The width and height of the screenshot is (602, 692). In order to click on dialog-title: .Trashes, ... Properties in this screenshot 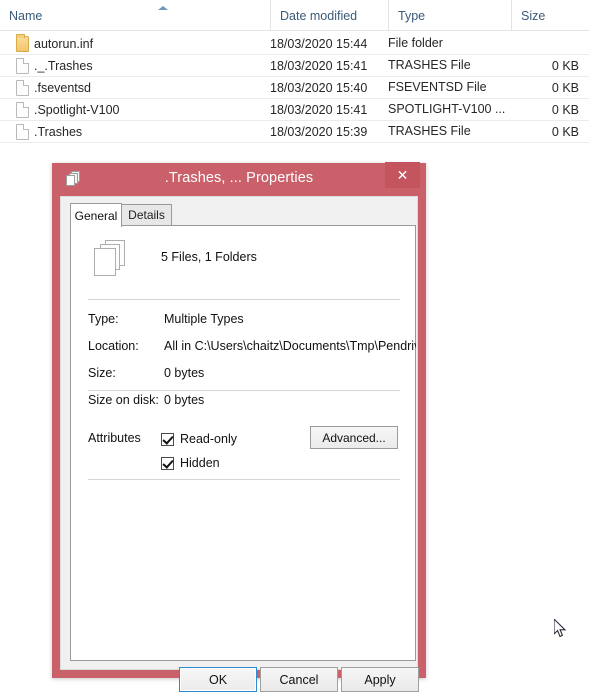, I will do `click(239, 178)`.